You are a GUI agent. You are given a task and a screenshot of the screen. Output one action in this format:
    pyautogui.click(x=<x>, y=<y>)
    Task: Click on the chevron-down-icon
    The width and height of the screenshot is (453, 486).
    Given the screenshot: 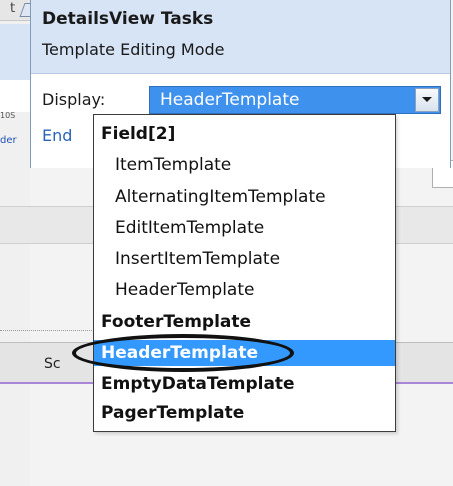 What is the action you would take?
    pyautogui.click(x=427, y=99)
    